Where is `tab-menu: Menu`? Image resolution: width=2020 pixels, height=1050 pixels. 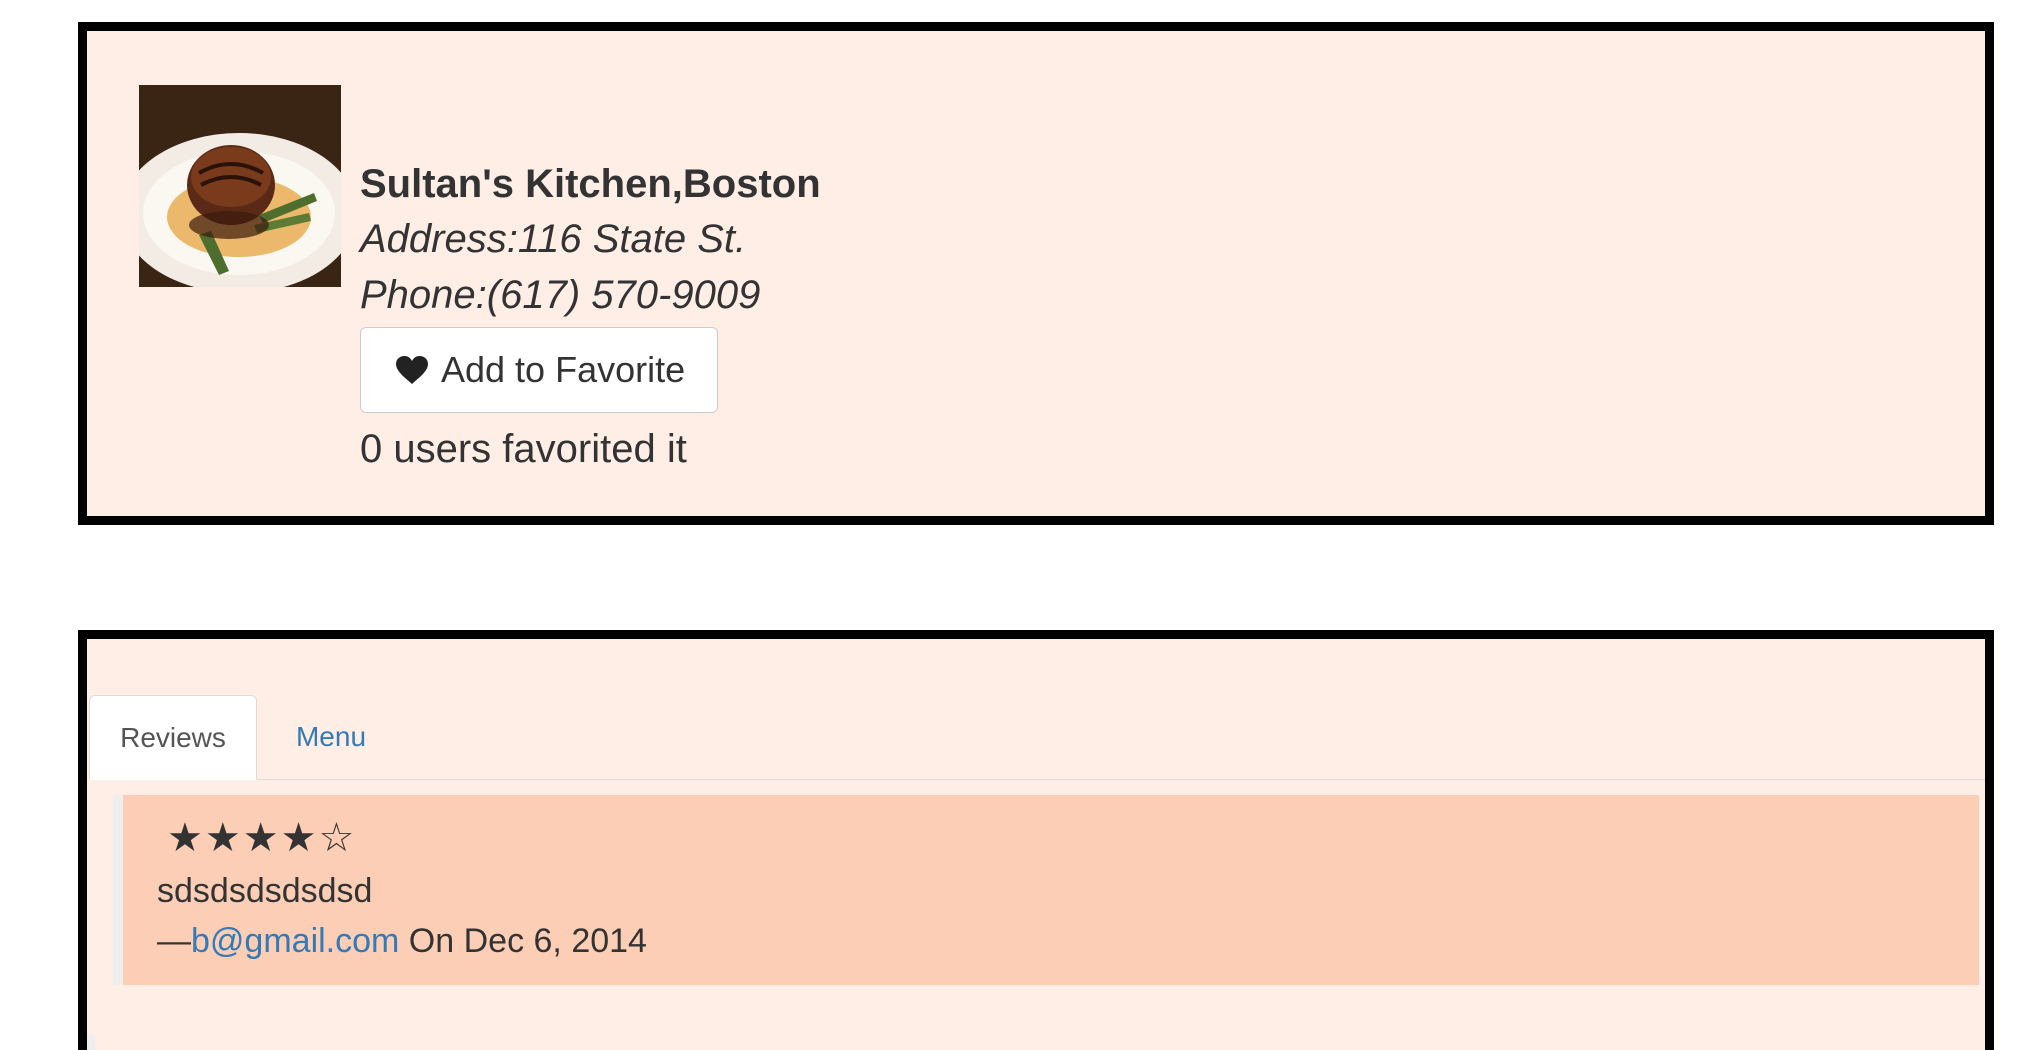 tab-menu: Menu is located at coordinates (331, 737).